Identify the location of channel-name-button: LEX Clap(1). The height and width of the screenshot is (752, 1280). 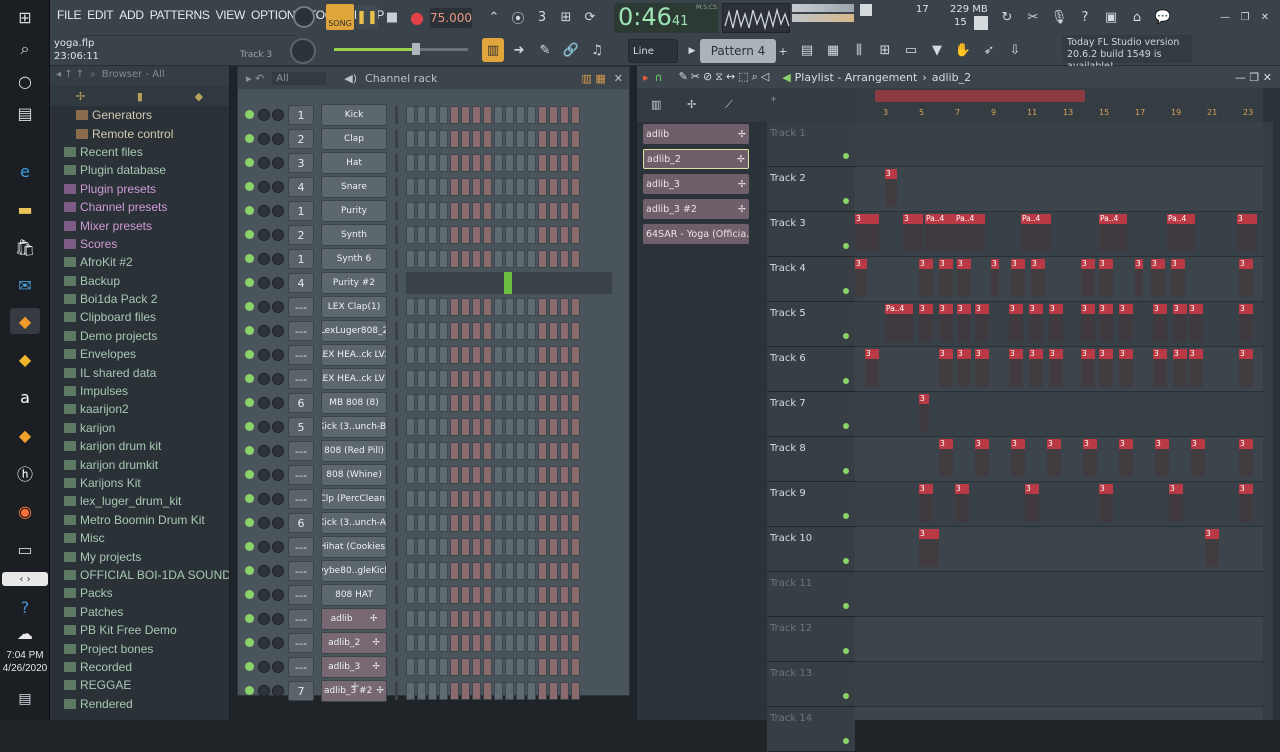
(354, 307).